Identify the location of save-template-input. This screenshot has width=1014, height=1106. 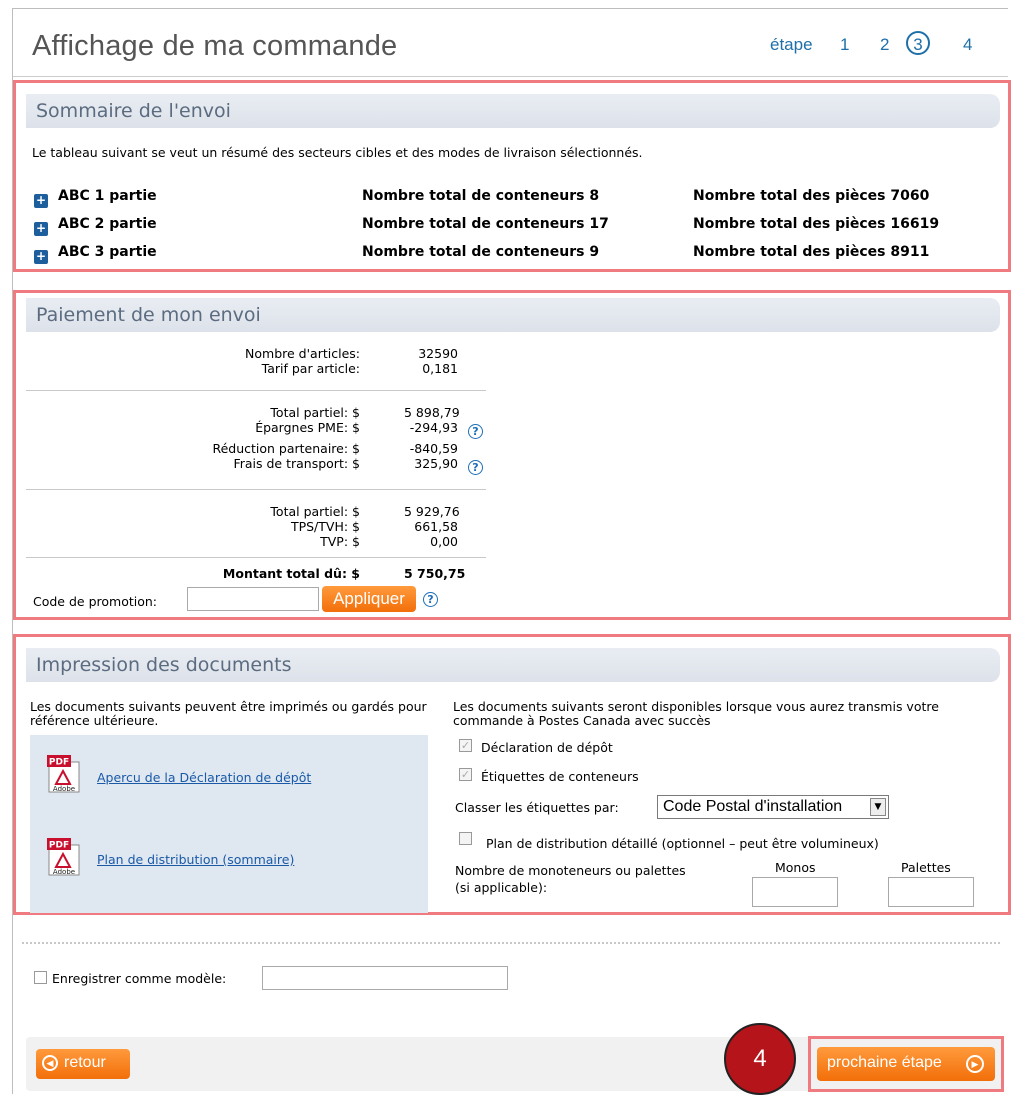
(385, 978).